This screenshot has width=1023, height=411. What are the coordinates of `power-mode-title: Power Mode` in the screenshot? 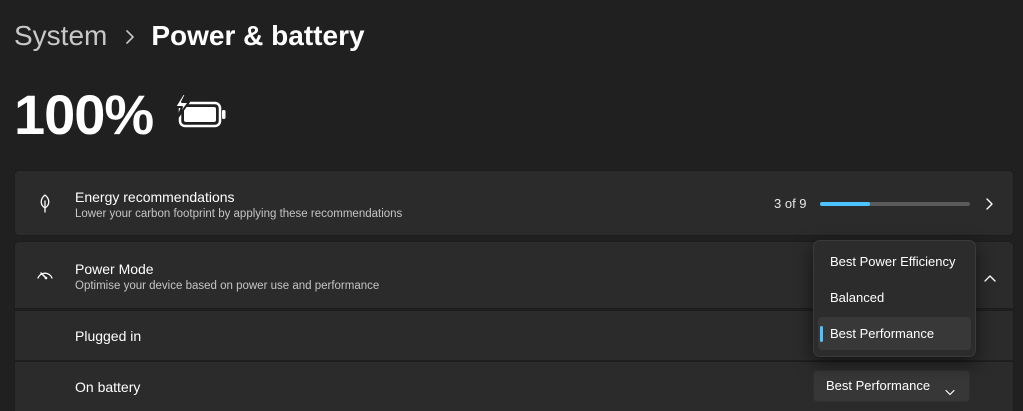 It's located at (114, 269).